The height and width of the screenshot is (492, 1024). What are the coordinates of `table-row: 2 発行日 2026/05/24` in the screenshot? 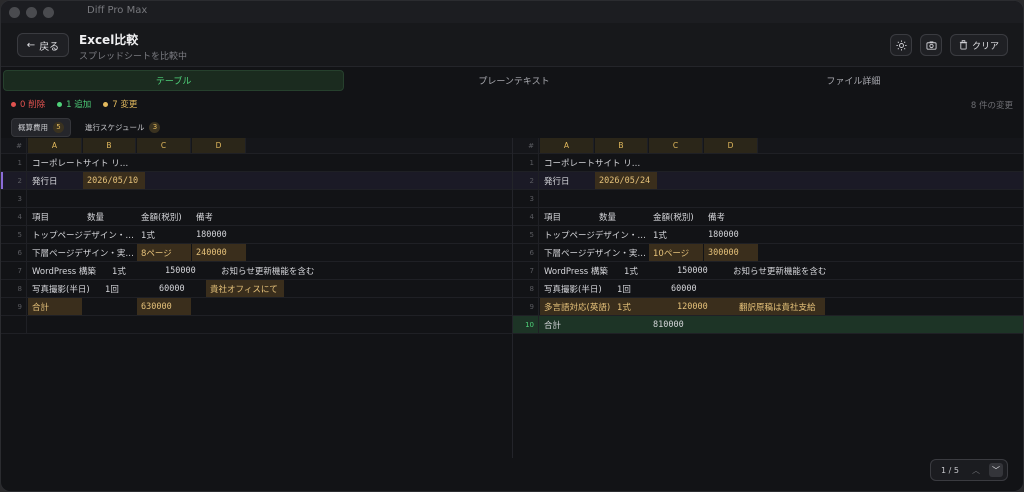 It's located at (768, 181).